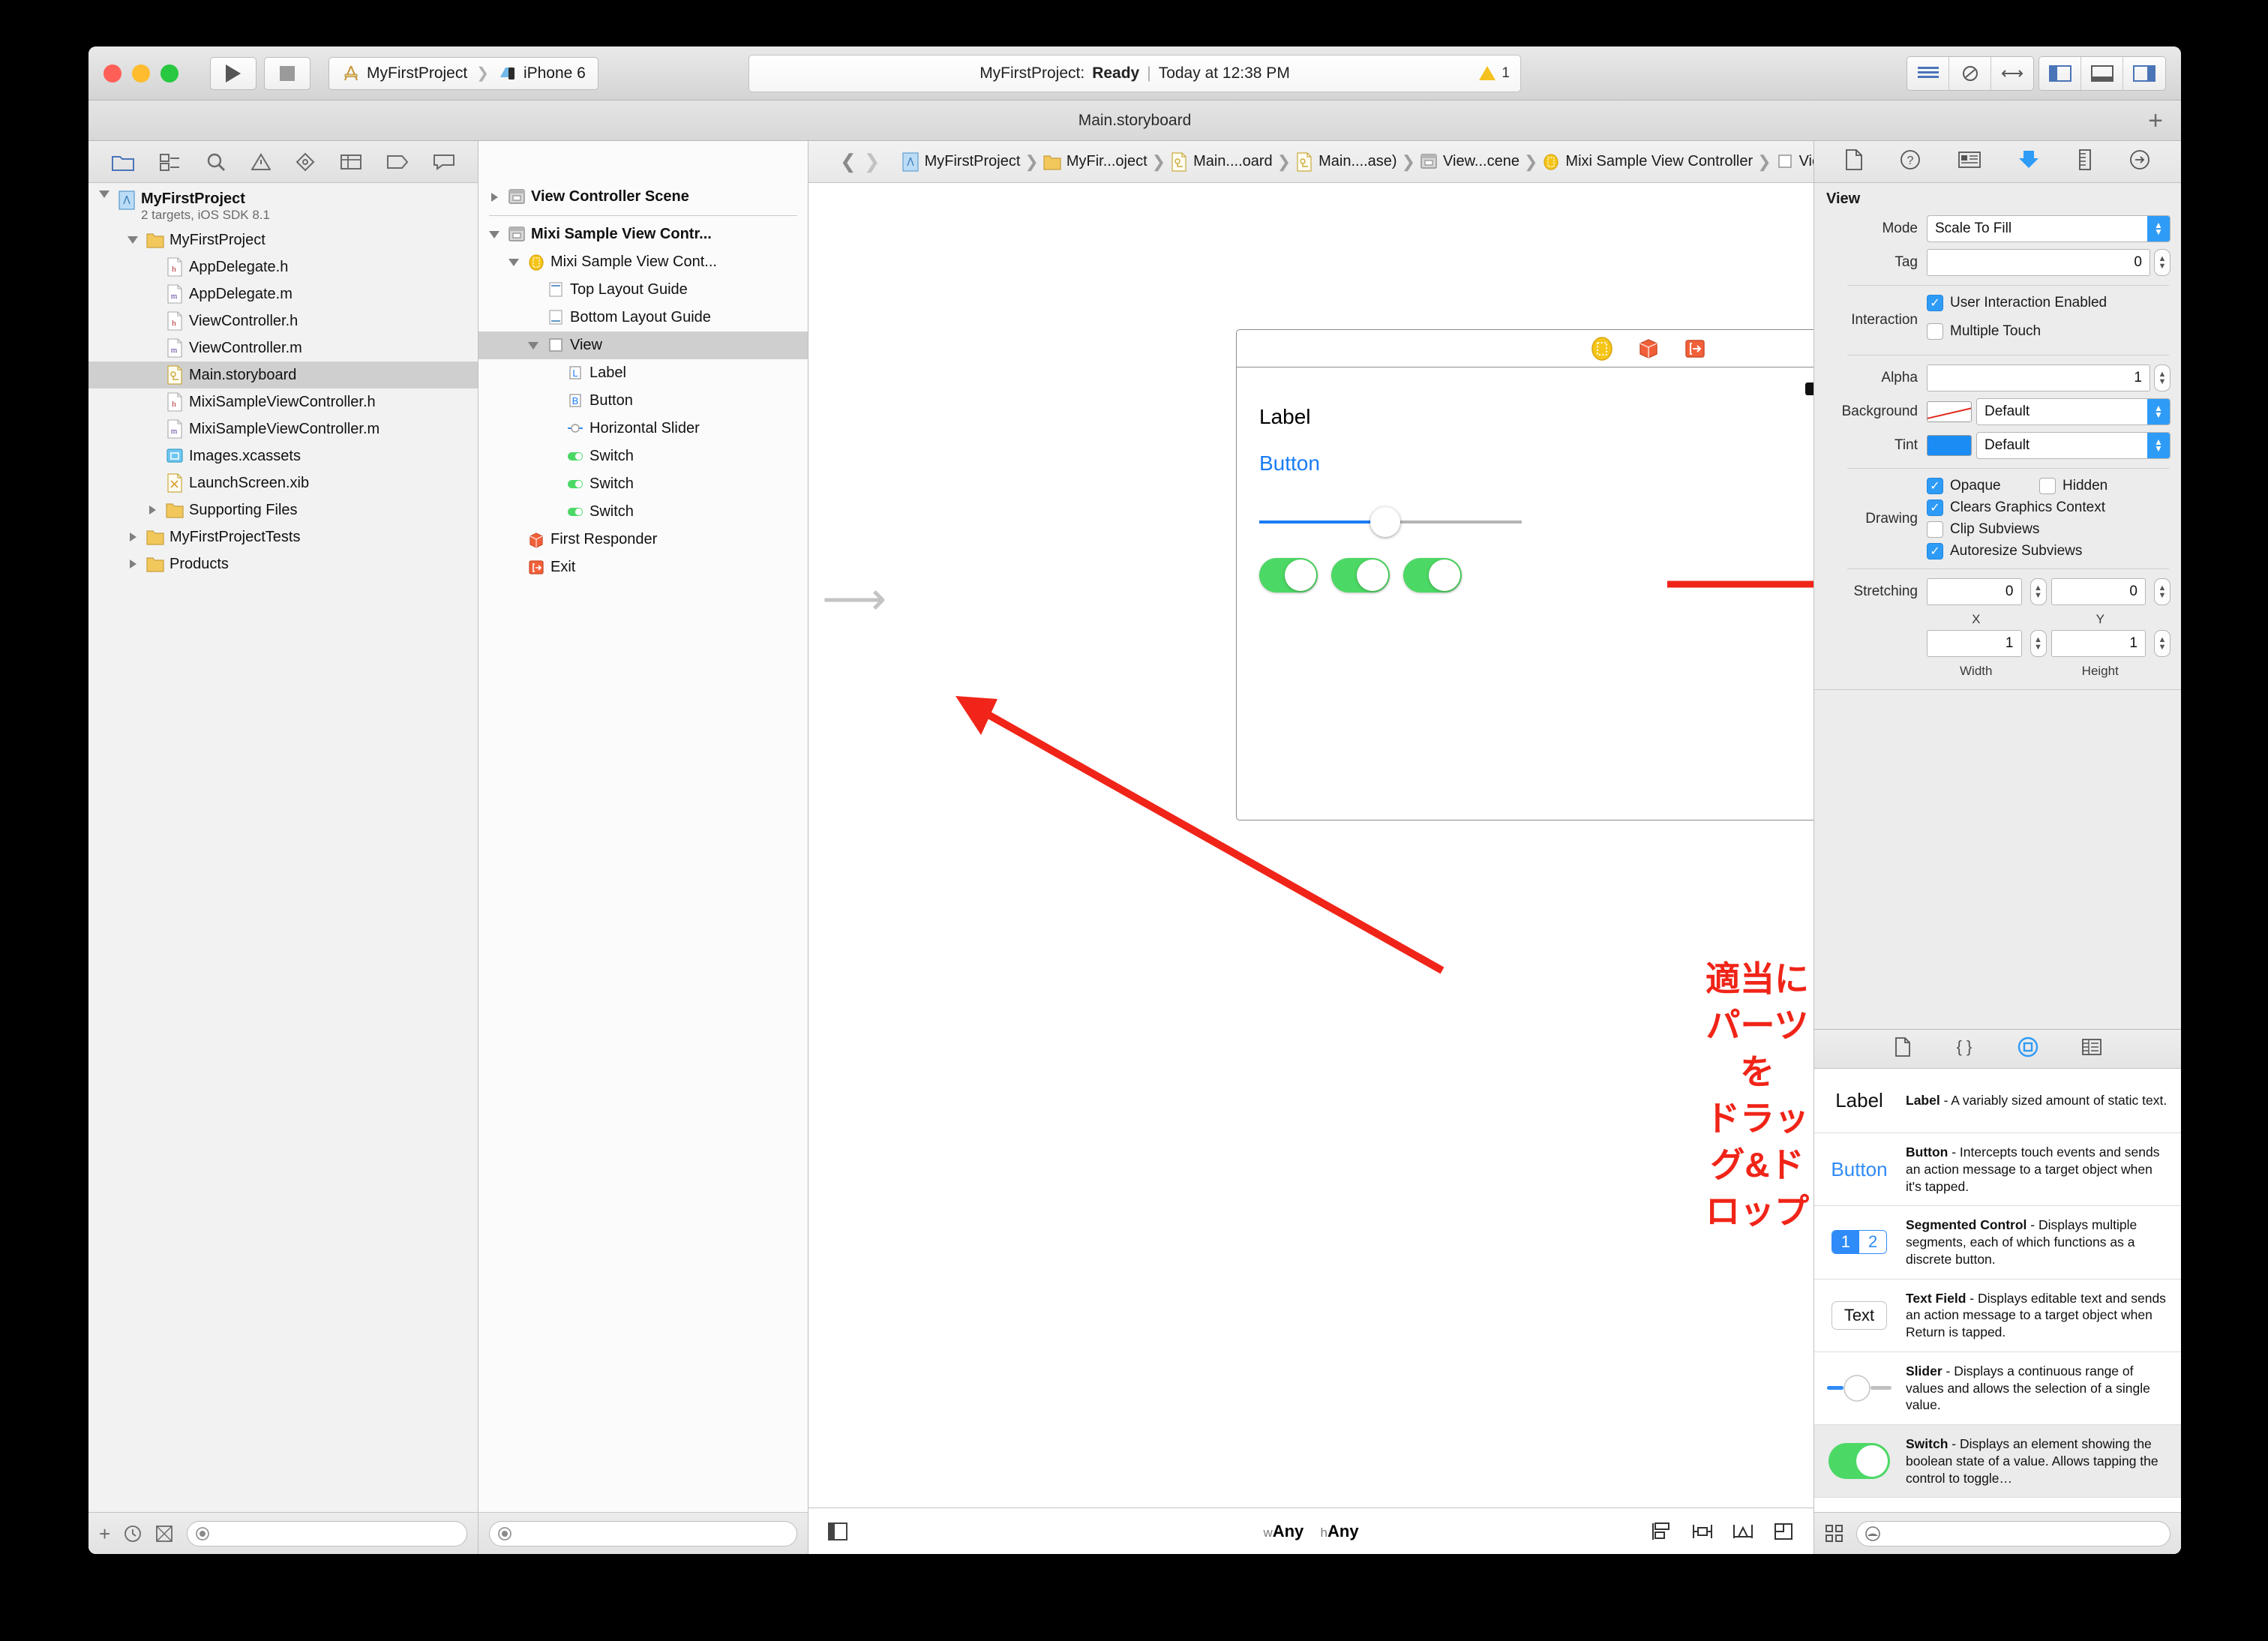  What do you see at coordinates (1783, 1531) in the screenshot?
I see `resizing-behavior-icon` at bounding box center [1783, 1531].